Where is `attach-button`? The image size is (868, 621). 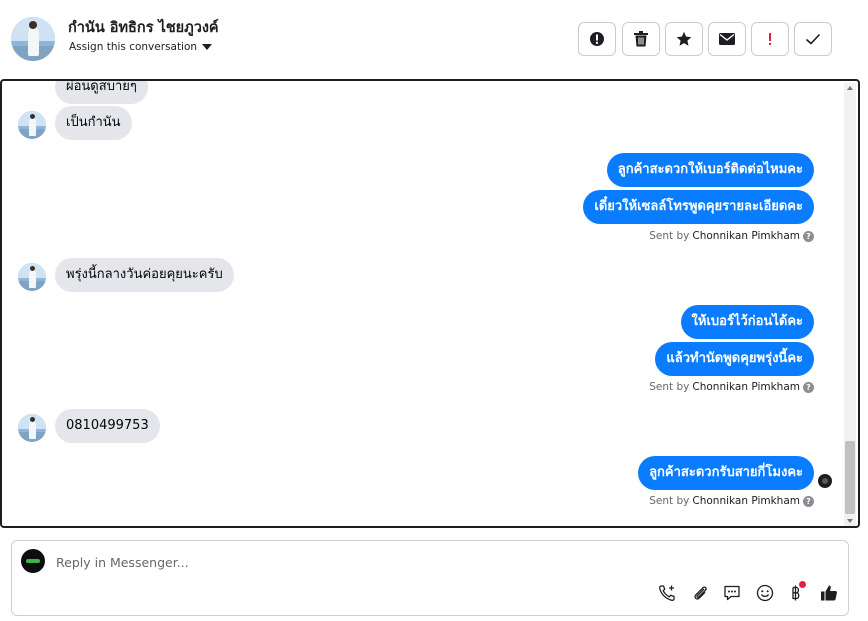 attach-button is located at coordinates (700, 593).